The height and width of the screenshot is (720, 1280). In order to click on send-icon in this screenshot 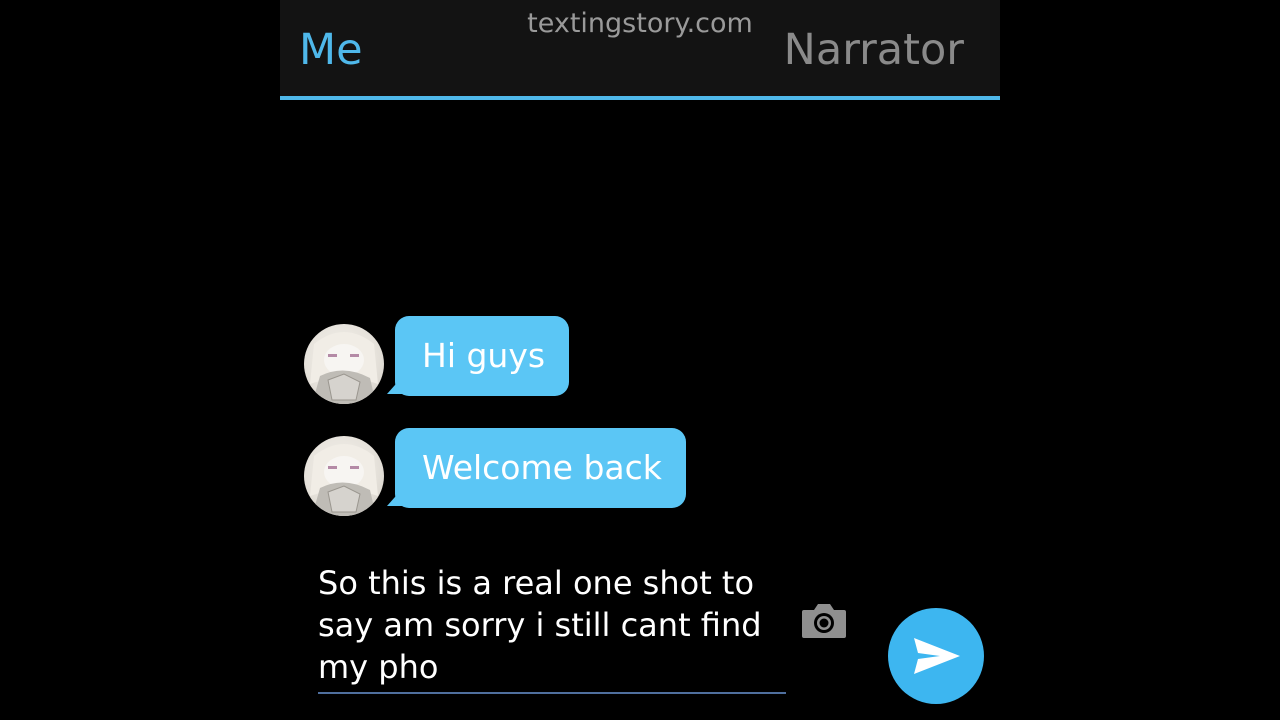, I will do `click(937, 656)`.